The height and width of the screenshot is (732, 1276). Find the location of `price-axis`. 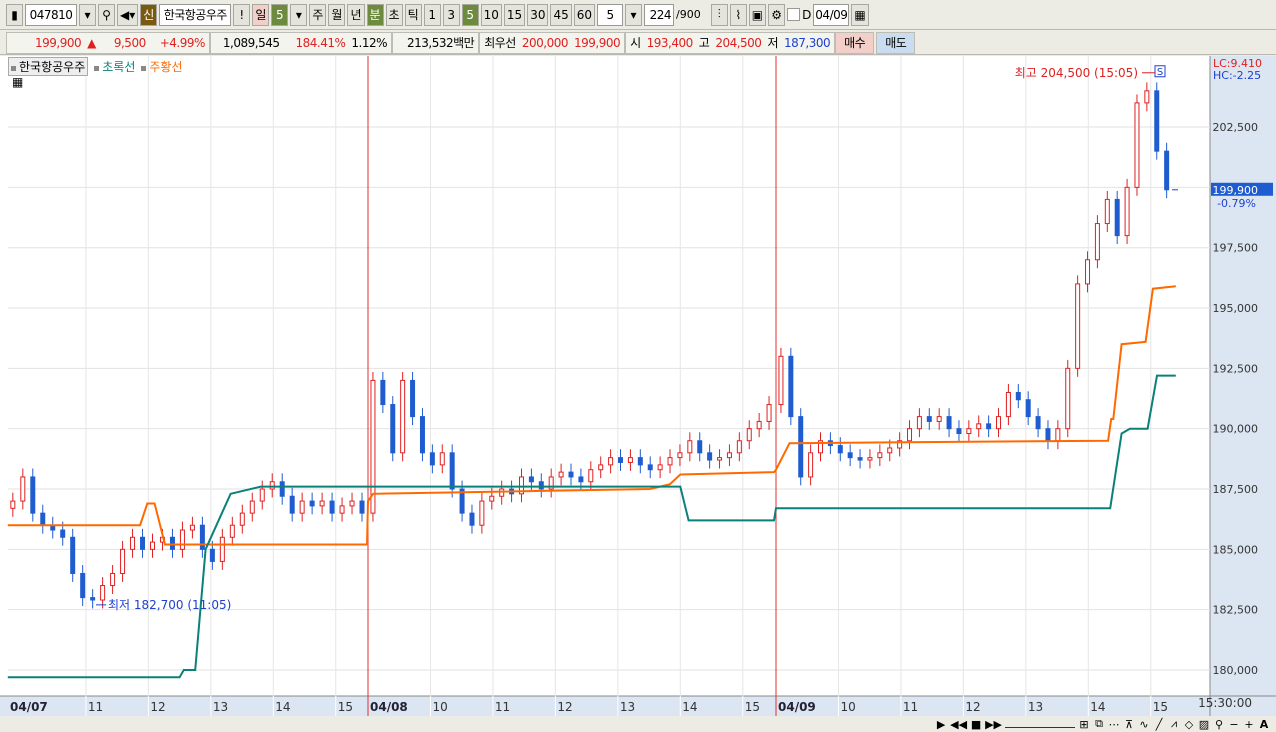

price-axis is located at coordinates (1243, 386).